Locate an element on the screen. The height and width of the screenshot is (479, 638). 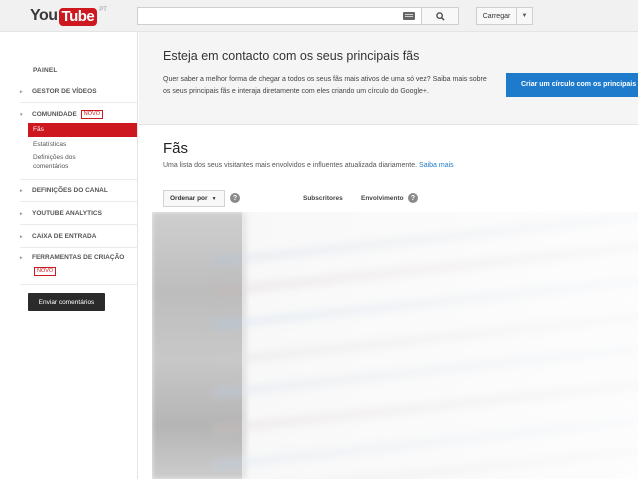
sidebar-subitem-comment-settings: Definições dos comentários is located at coordinates (63, 162).